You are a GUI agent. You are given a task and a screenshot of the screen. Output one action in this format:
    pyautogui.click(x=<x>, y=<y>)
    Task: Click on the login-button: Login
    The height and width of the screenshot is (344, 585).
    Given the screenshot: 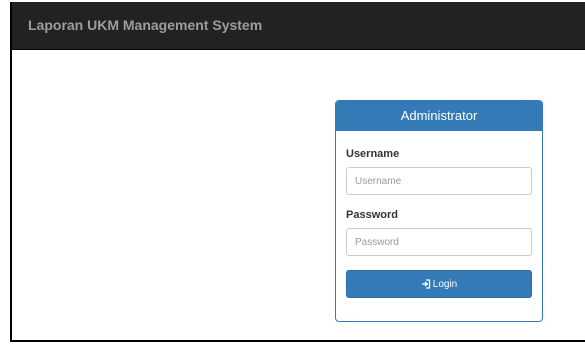 What is the action you would take?
    pyautogui.click(x=439, y=284)
    